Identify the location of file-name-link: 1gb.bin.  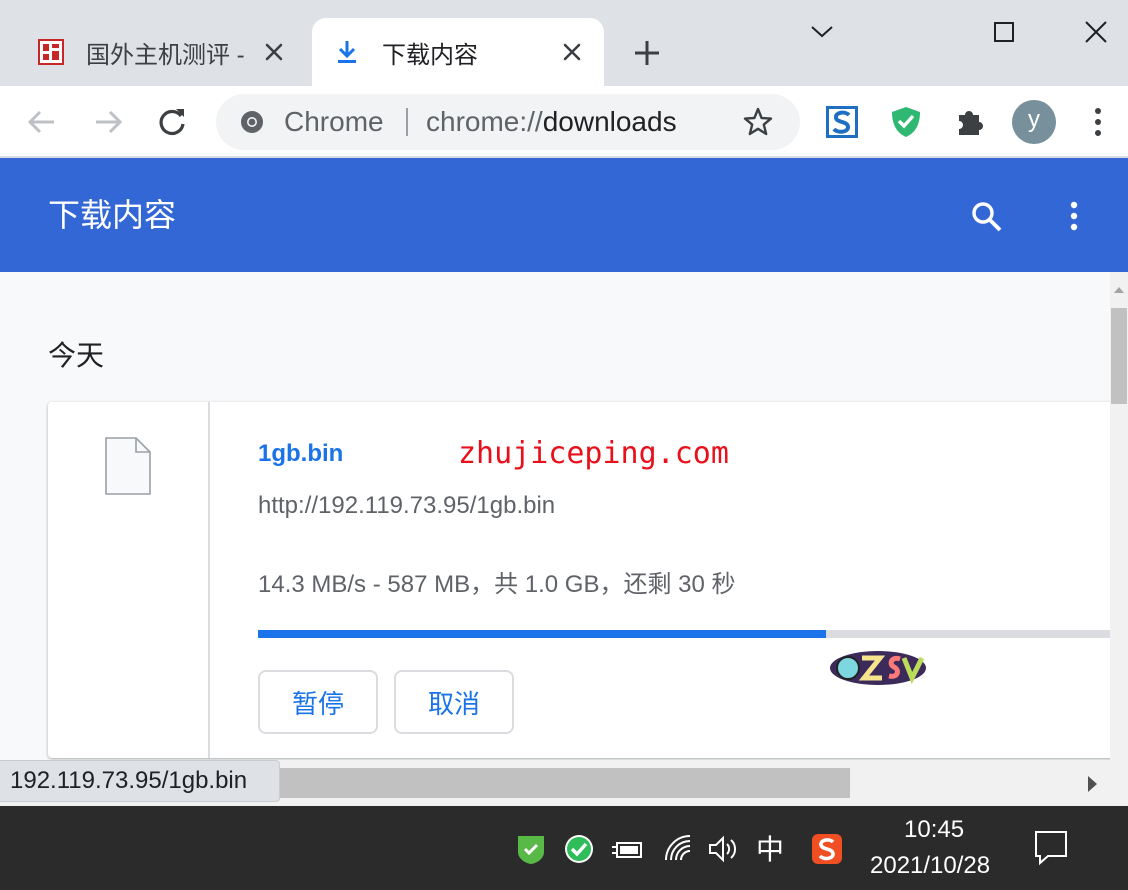
(300, 454).